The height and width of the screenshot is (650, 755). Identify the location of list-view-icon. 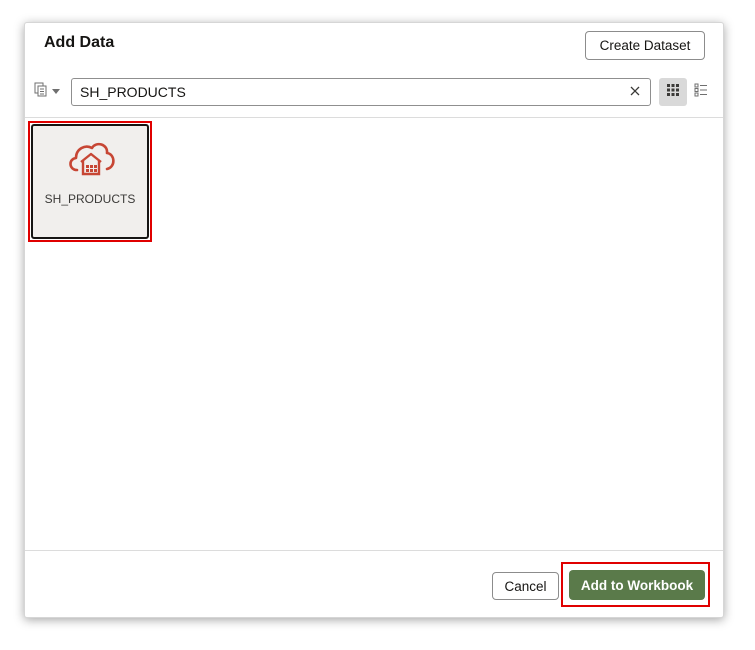
(701, 92).